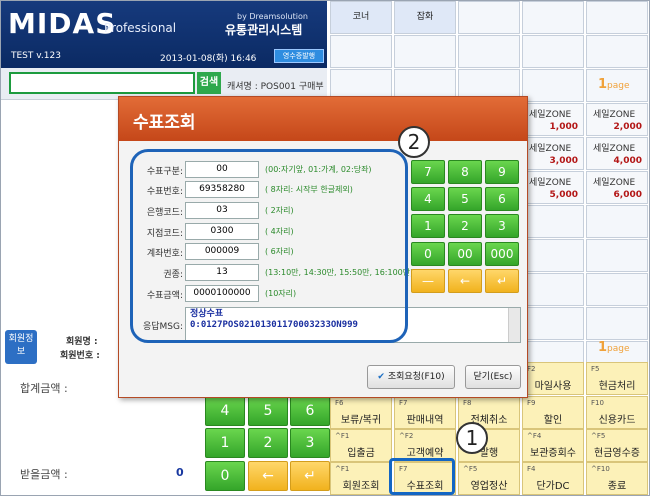 Image resolution: width=650 pixels, height=496 pixels. I want to click on member-info-tab: 회원정보, so click(21, 347).